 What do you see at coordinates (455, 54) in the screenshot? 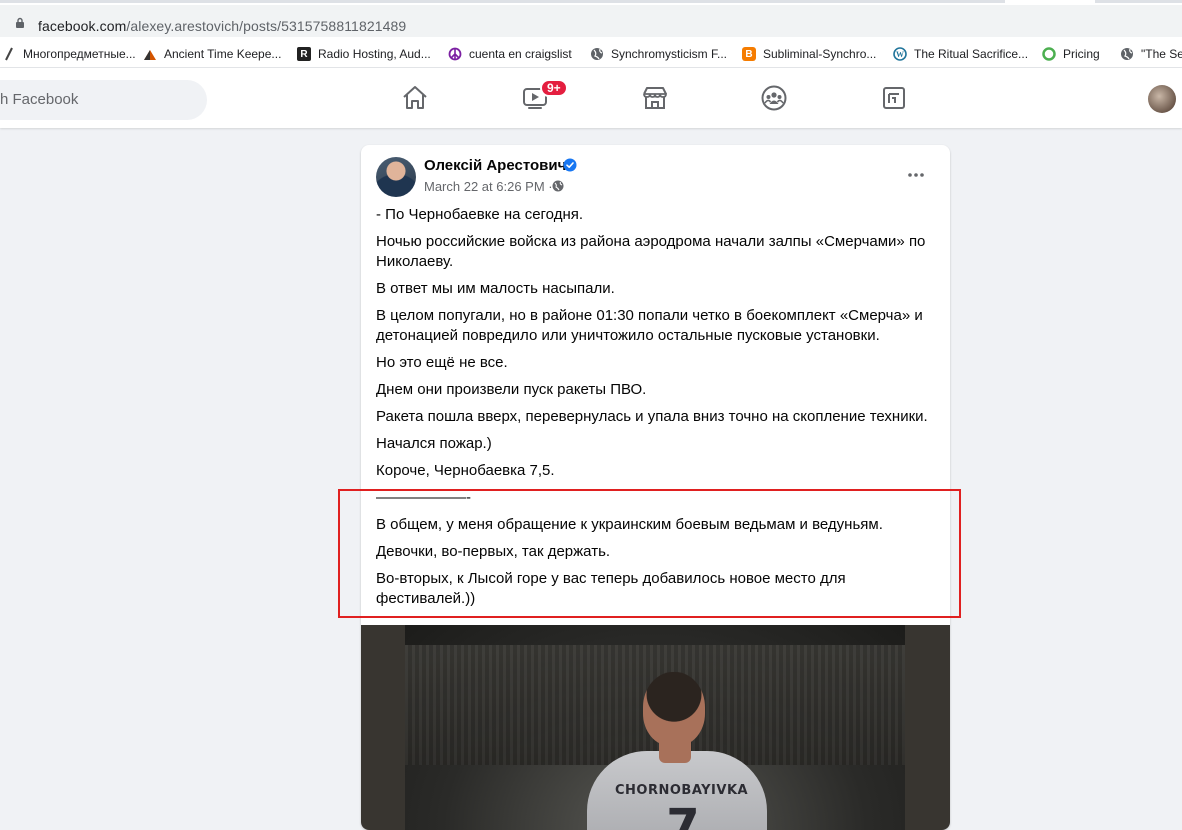
I see `peace-icon` at bounding box center [455, 54].